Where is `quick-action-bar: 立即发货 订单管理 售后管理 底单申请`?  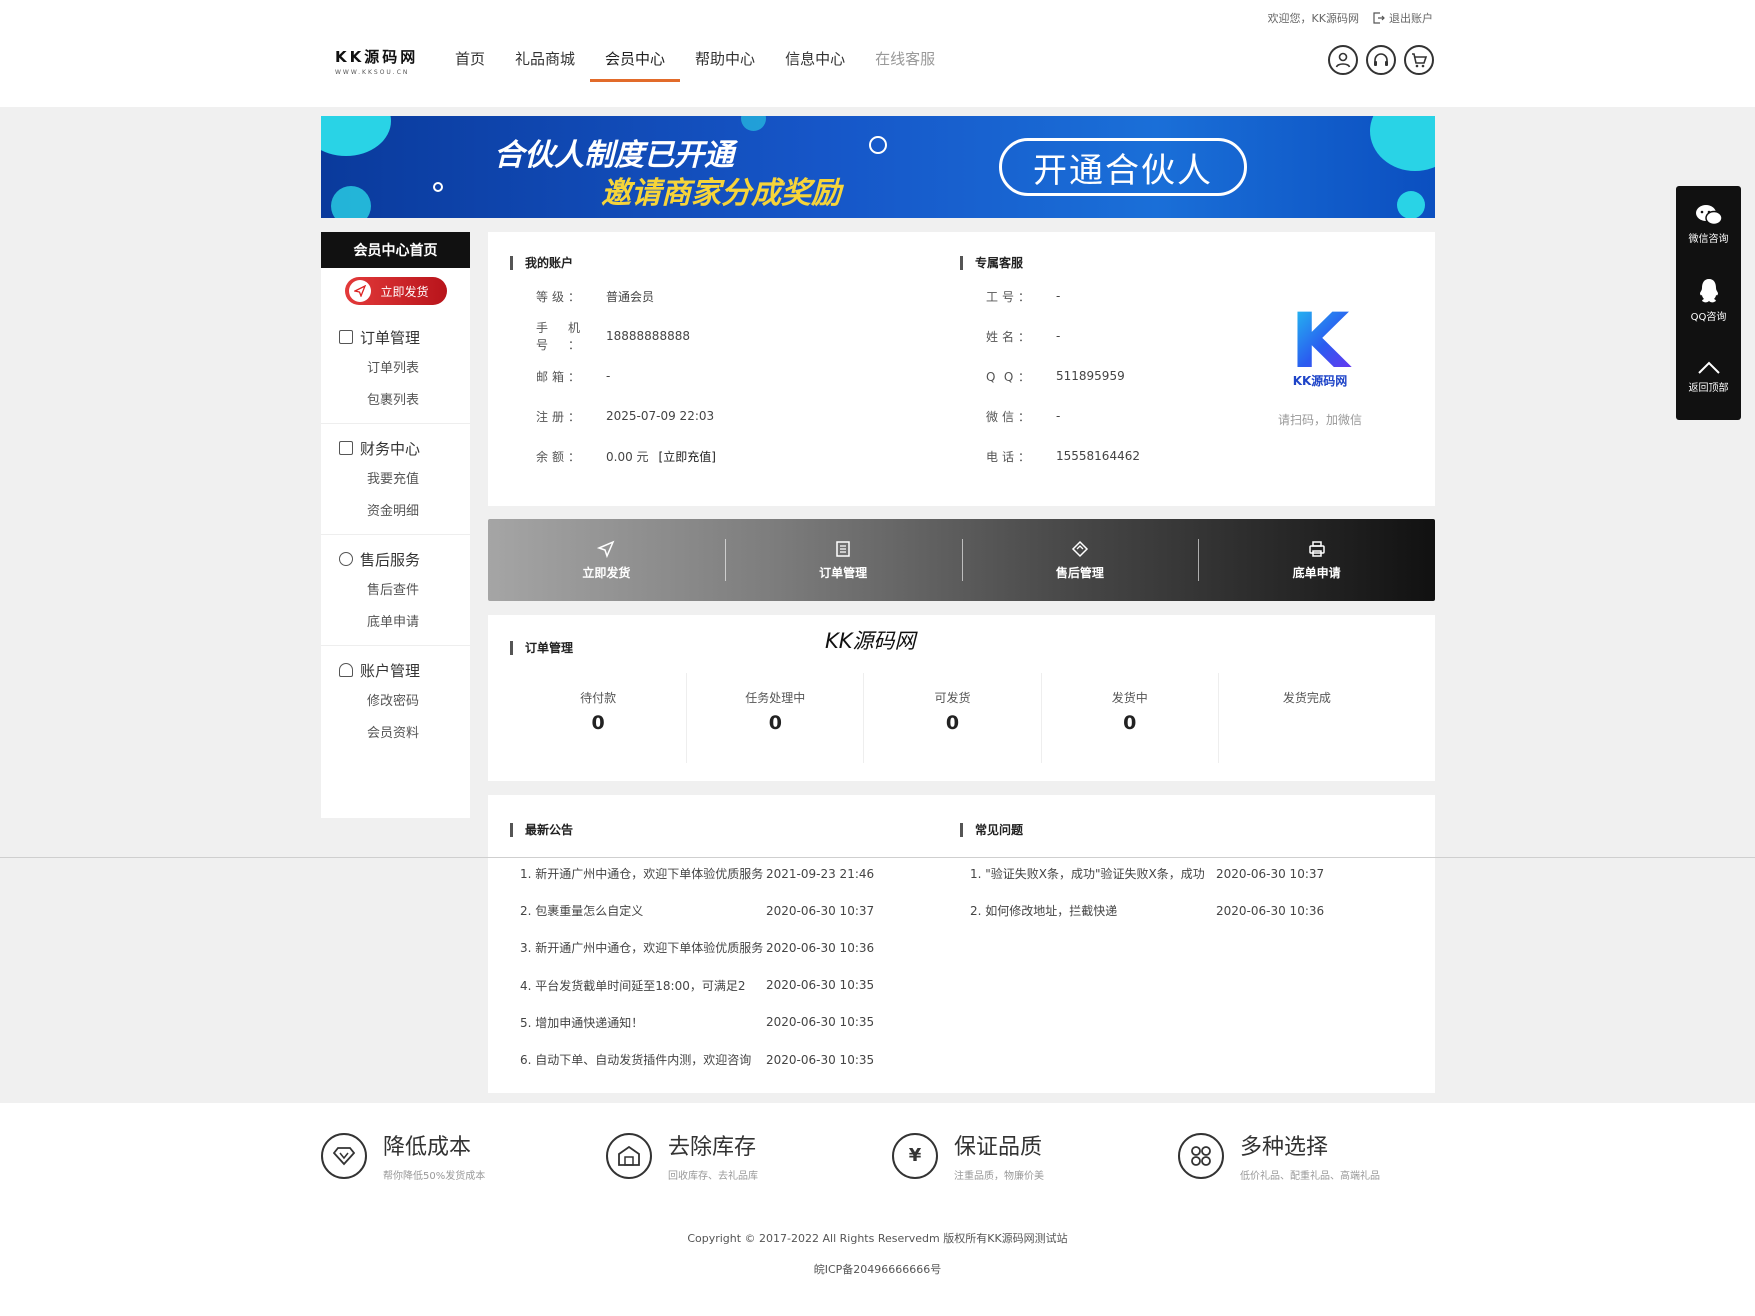
quick-action-bar: 立即发货 订单管理 售后管理 底单申请 is located at coordinates (961, 560).